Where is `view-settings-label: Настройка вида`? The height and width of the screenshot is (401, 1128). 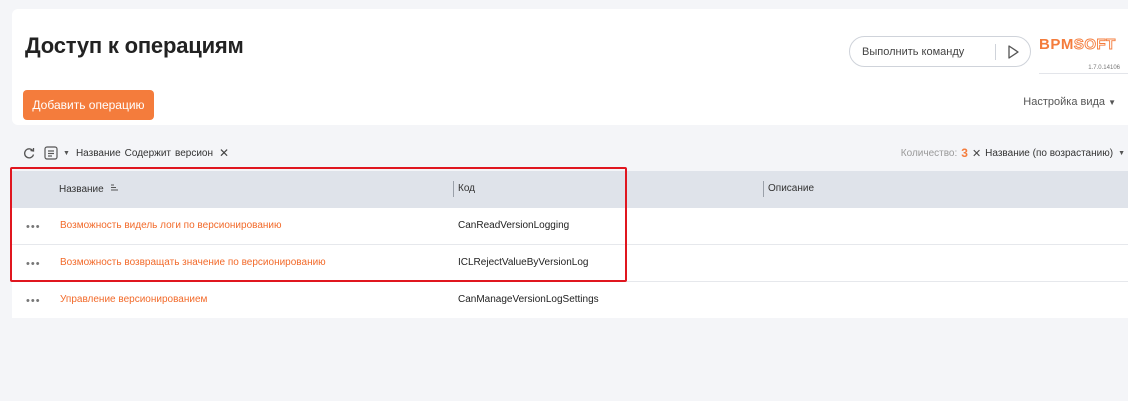 view-settings-label: Настройка вида is located at coordinates (1064, 102).